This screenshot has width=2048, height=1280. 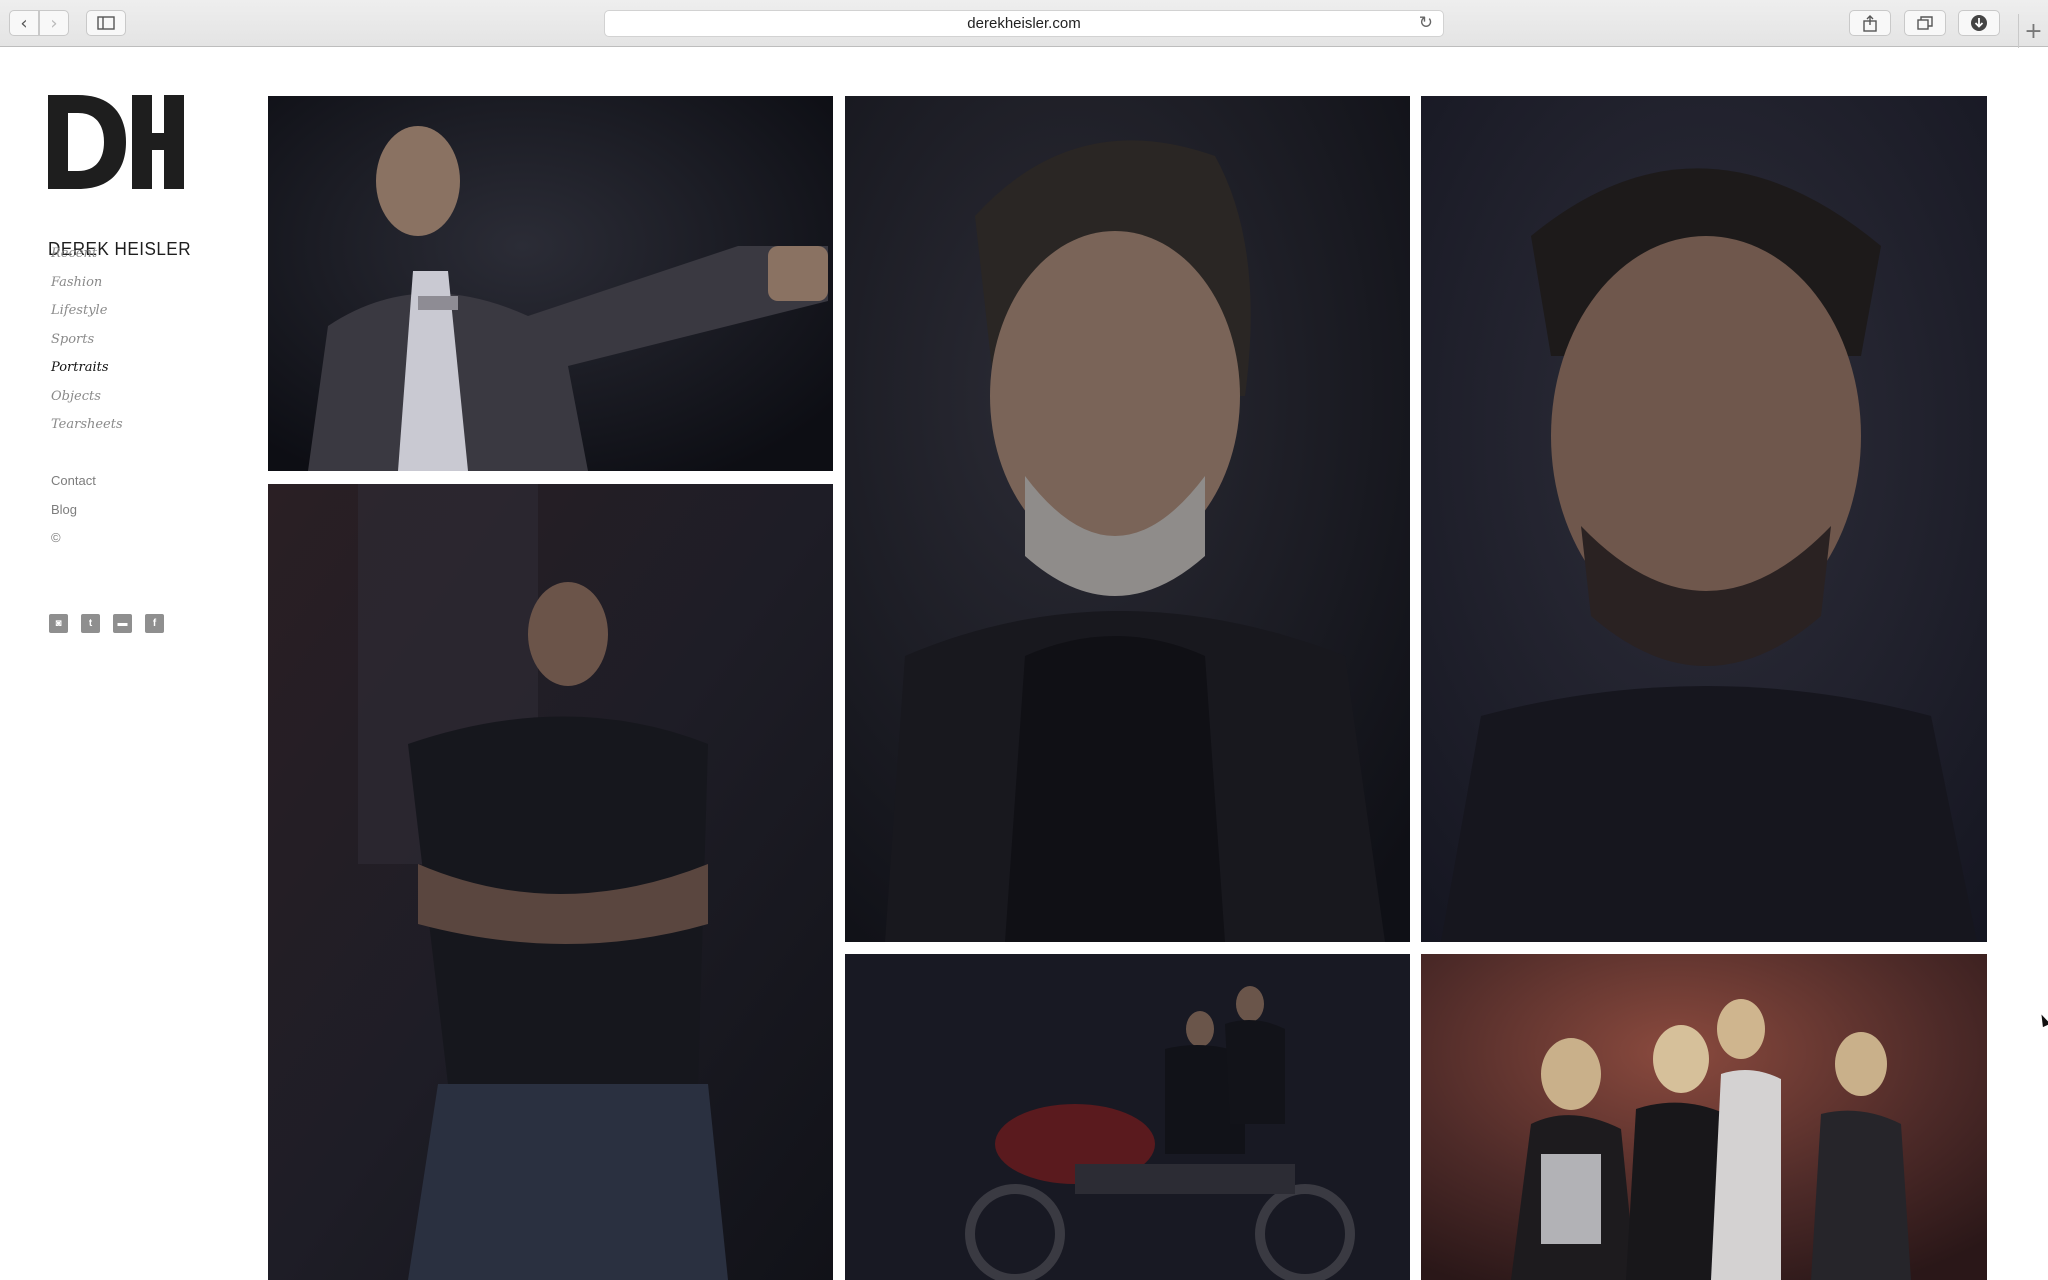 I want to click on download-icon, so click(x=1979, y=23).